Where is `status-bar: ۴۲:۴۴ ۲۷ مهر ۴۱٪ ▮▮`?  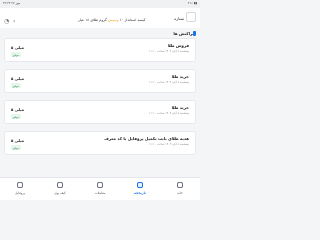 status-bar: ۴۲:۴۴ ۲۷ مهر ۴۱٪ ▮▮ is located at coordinates (100, 4).